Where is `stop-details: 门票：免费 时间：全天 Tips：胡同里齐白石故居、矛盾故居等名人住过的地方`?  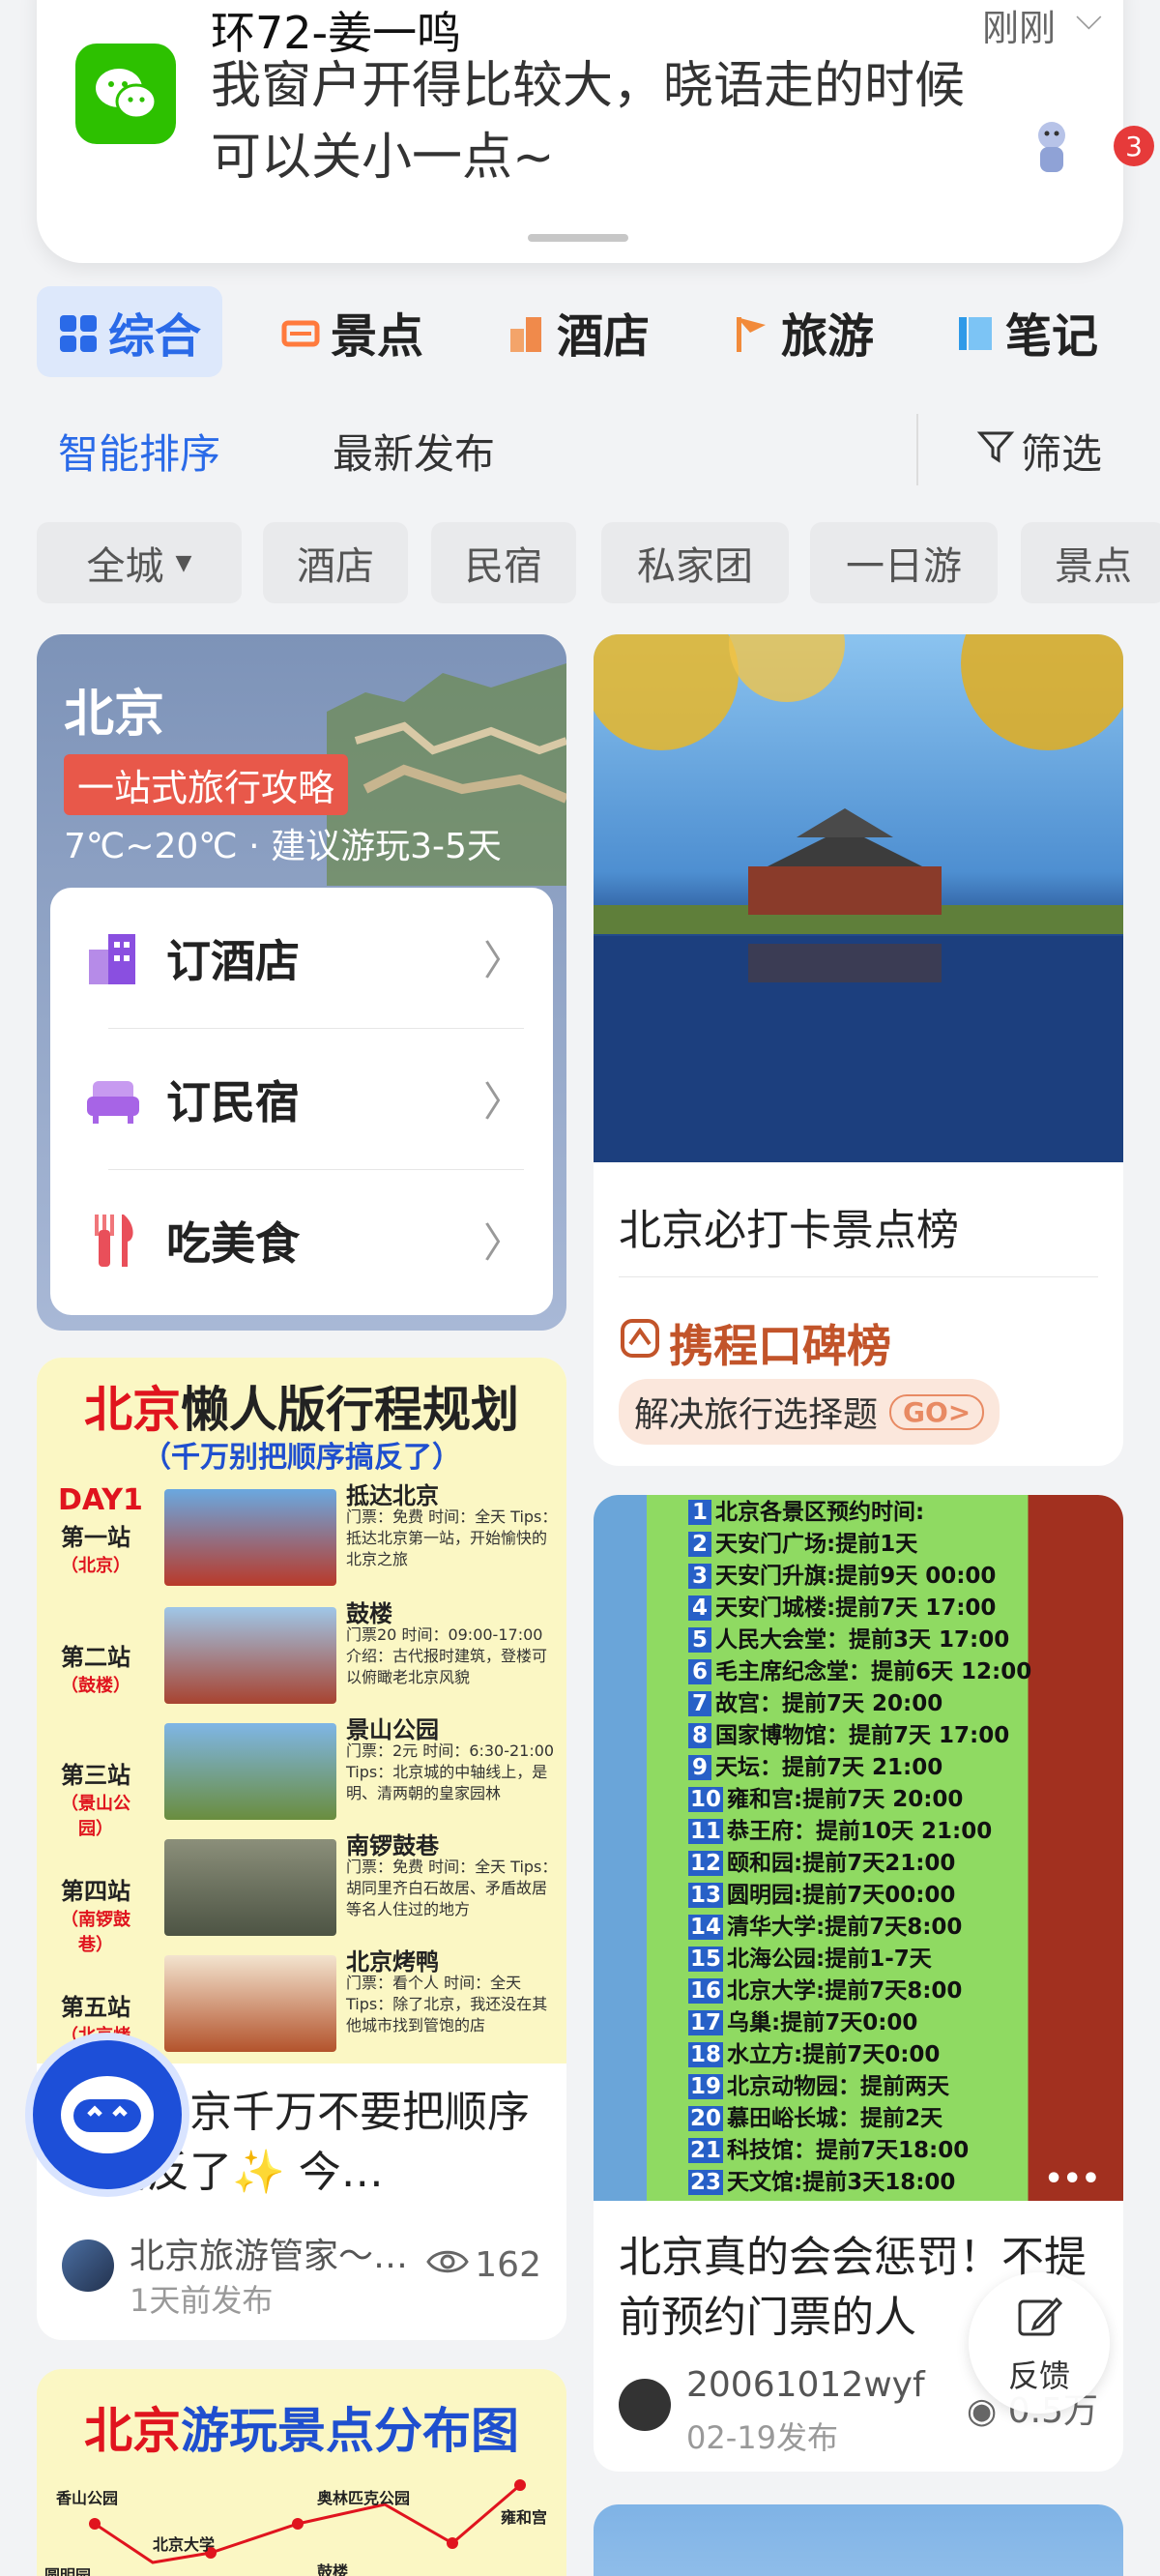 stop-details: 门票：免费 时间：全天 Tips：胡同里齐白石故居、矛盾故居等名人住过的地方 is located at coordinates (452, 1888).